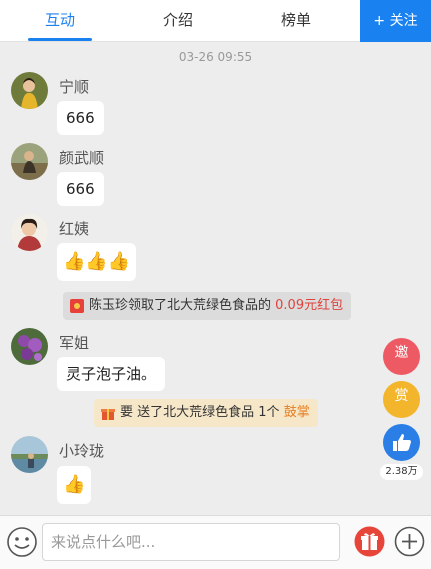 The image size is (431, 569). What do you see at coordinates (409, 541) in the screenshot?
I see `add-icon` at bounding box center [409, 541].